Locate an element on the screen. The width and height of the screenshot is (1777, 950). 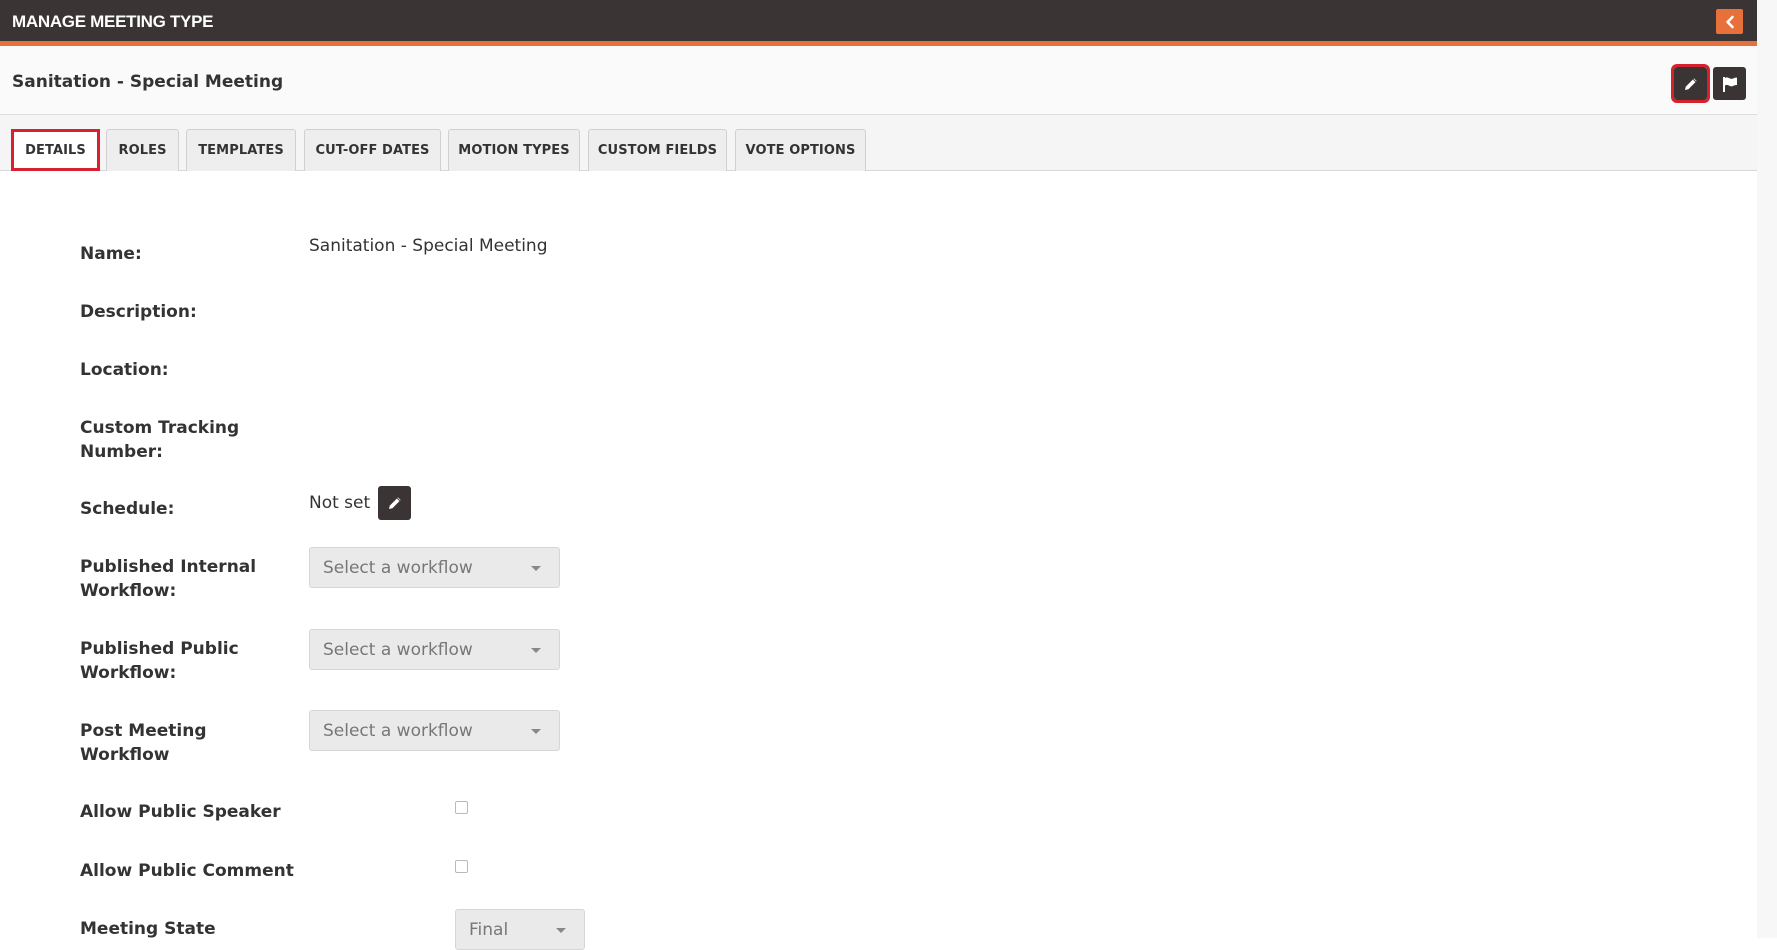
tab-label: VOTE OPTIONS is located at coordinates (800, 150).